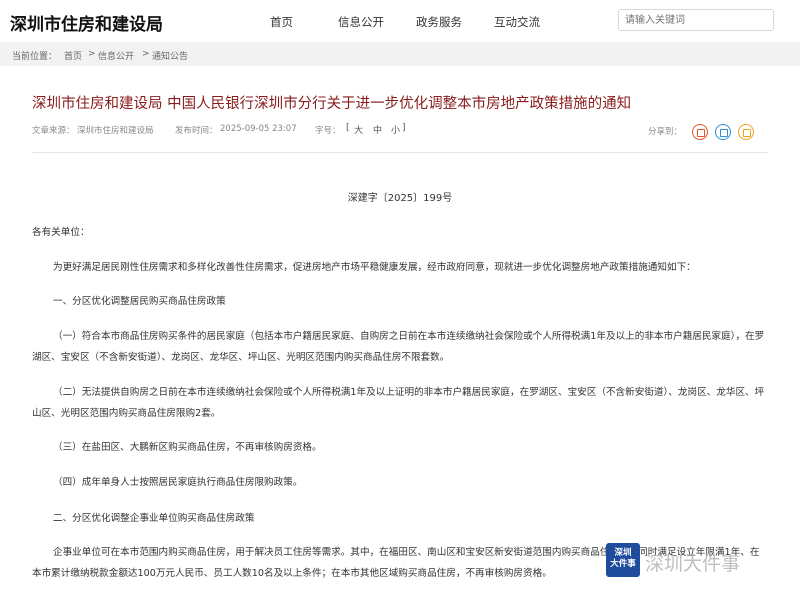 The height and width of the screenshot is (600, 800). Describe the element at coordinates (400, 21) in the screenshot. I see `site-header: 深圳市住房和建设局 首页 信息公开 政务服务 互动交流` at that location.